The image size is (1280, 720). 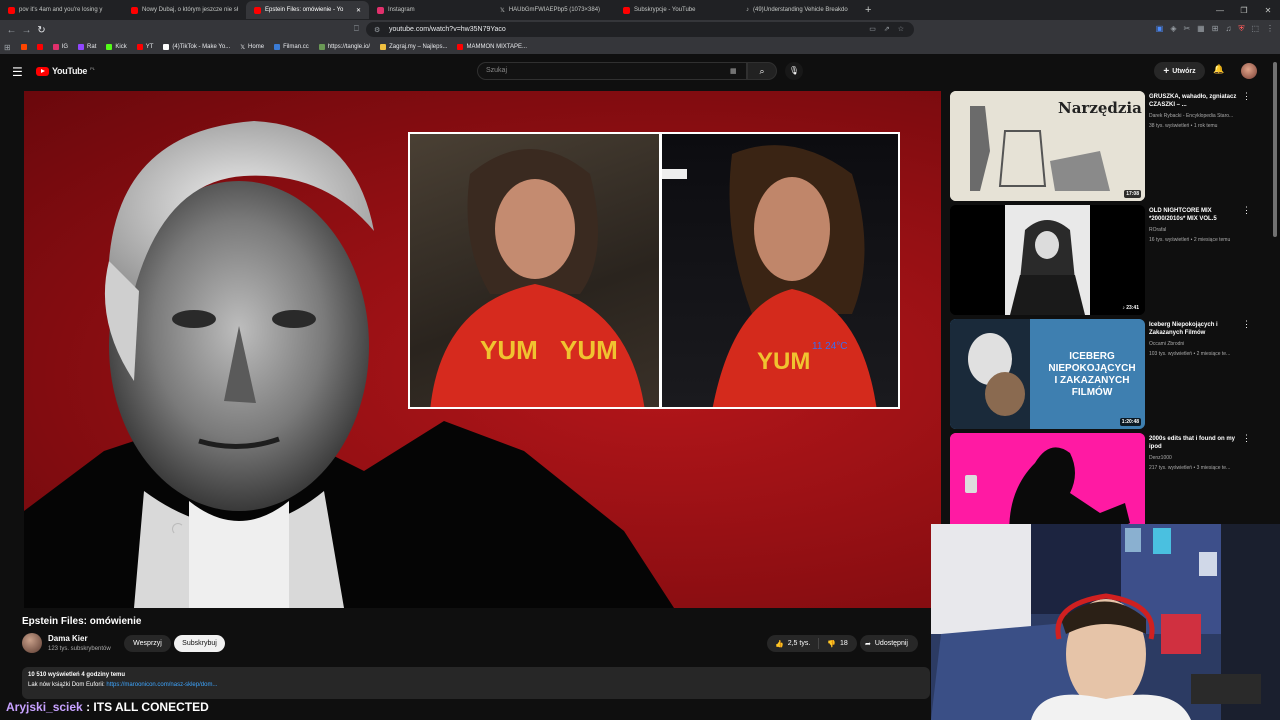 I want to click on bookmark-item: Filman.cc, so click(x=291, y=47).